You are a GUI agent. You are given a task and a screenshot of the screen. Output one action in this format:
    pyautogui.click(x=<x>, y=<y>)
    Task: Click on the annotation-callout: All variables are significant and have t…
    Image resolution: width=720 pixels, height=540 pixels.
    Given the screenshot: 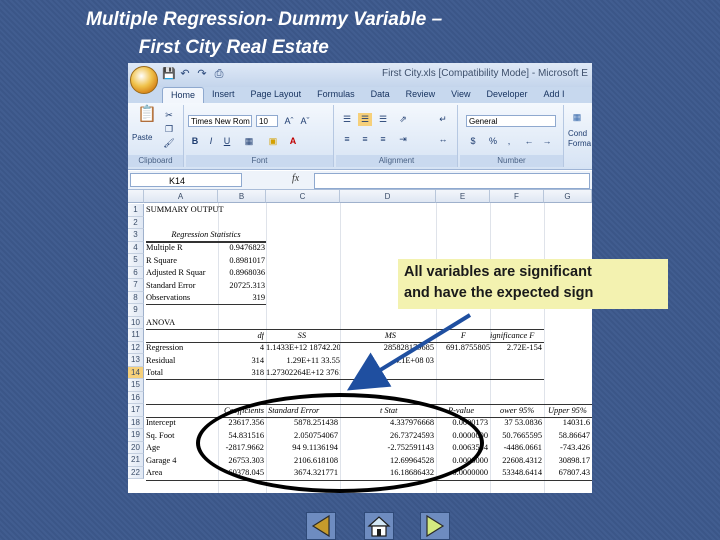 What is the action you would take?
    pyautogui.click(x=533, y=284)
    